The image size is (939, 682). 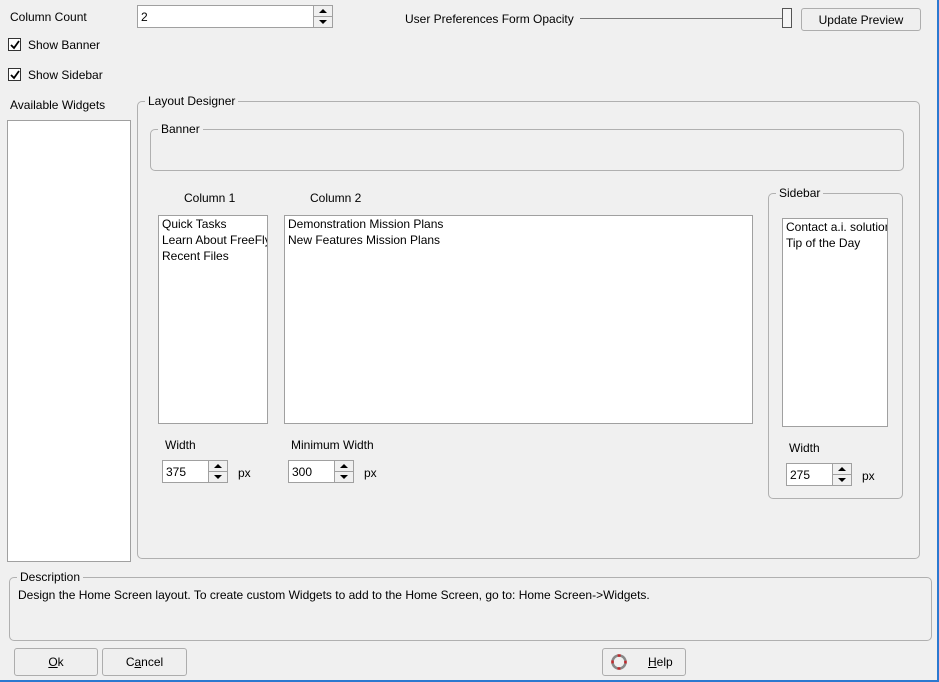 I want to click on description-title: Description, so click(x=50, y=577).